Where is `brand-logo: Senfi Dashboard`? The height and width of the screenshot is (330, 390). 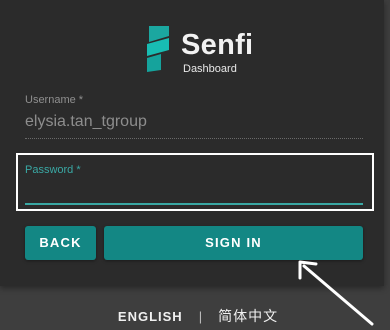 brand-logo: Senfi Dashboard is located at coordinates (198, 50).